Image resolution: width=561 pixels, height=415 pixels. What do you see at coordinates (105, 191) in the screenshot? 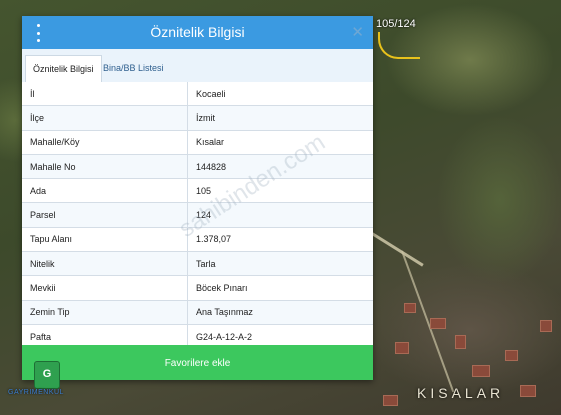
I see `row-key: Ada` at bounding box center [105, 191].